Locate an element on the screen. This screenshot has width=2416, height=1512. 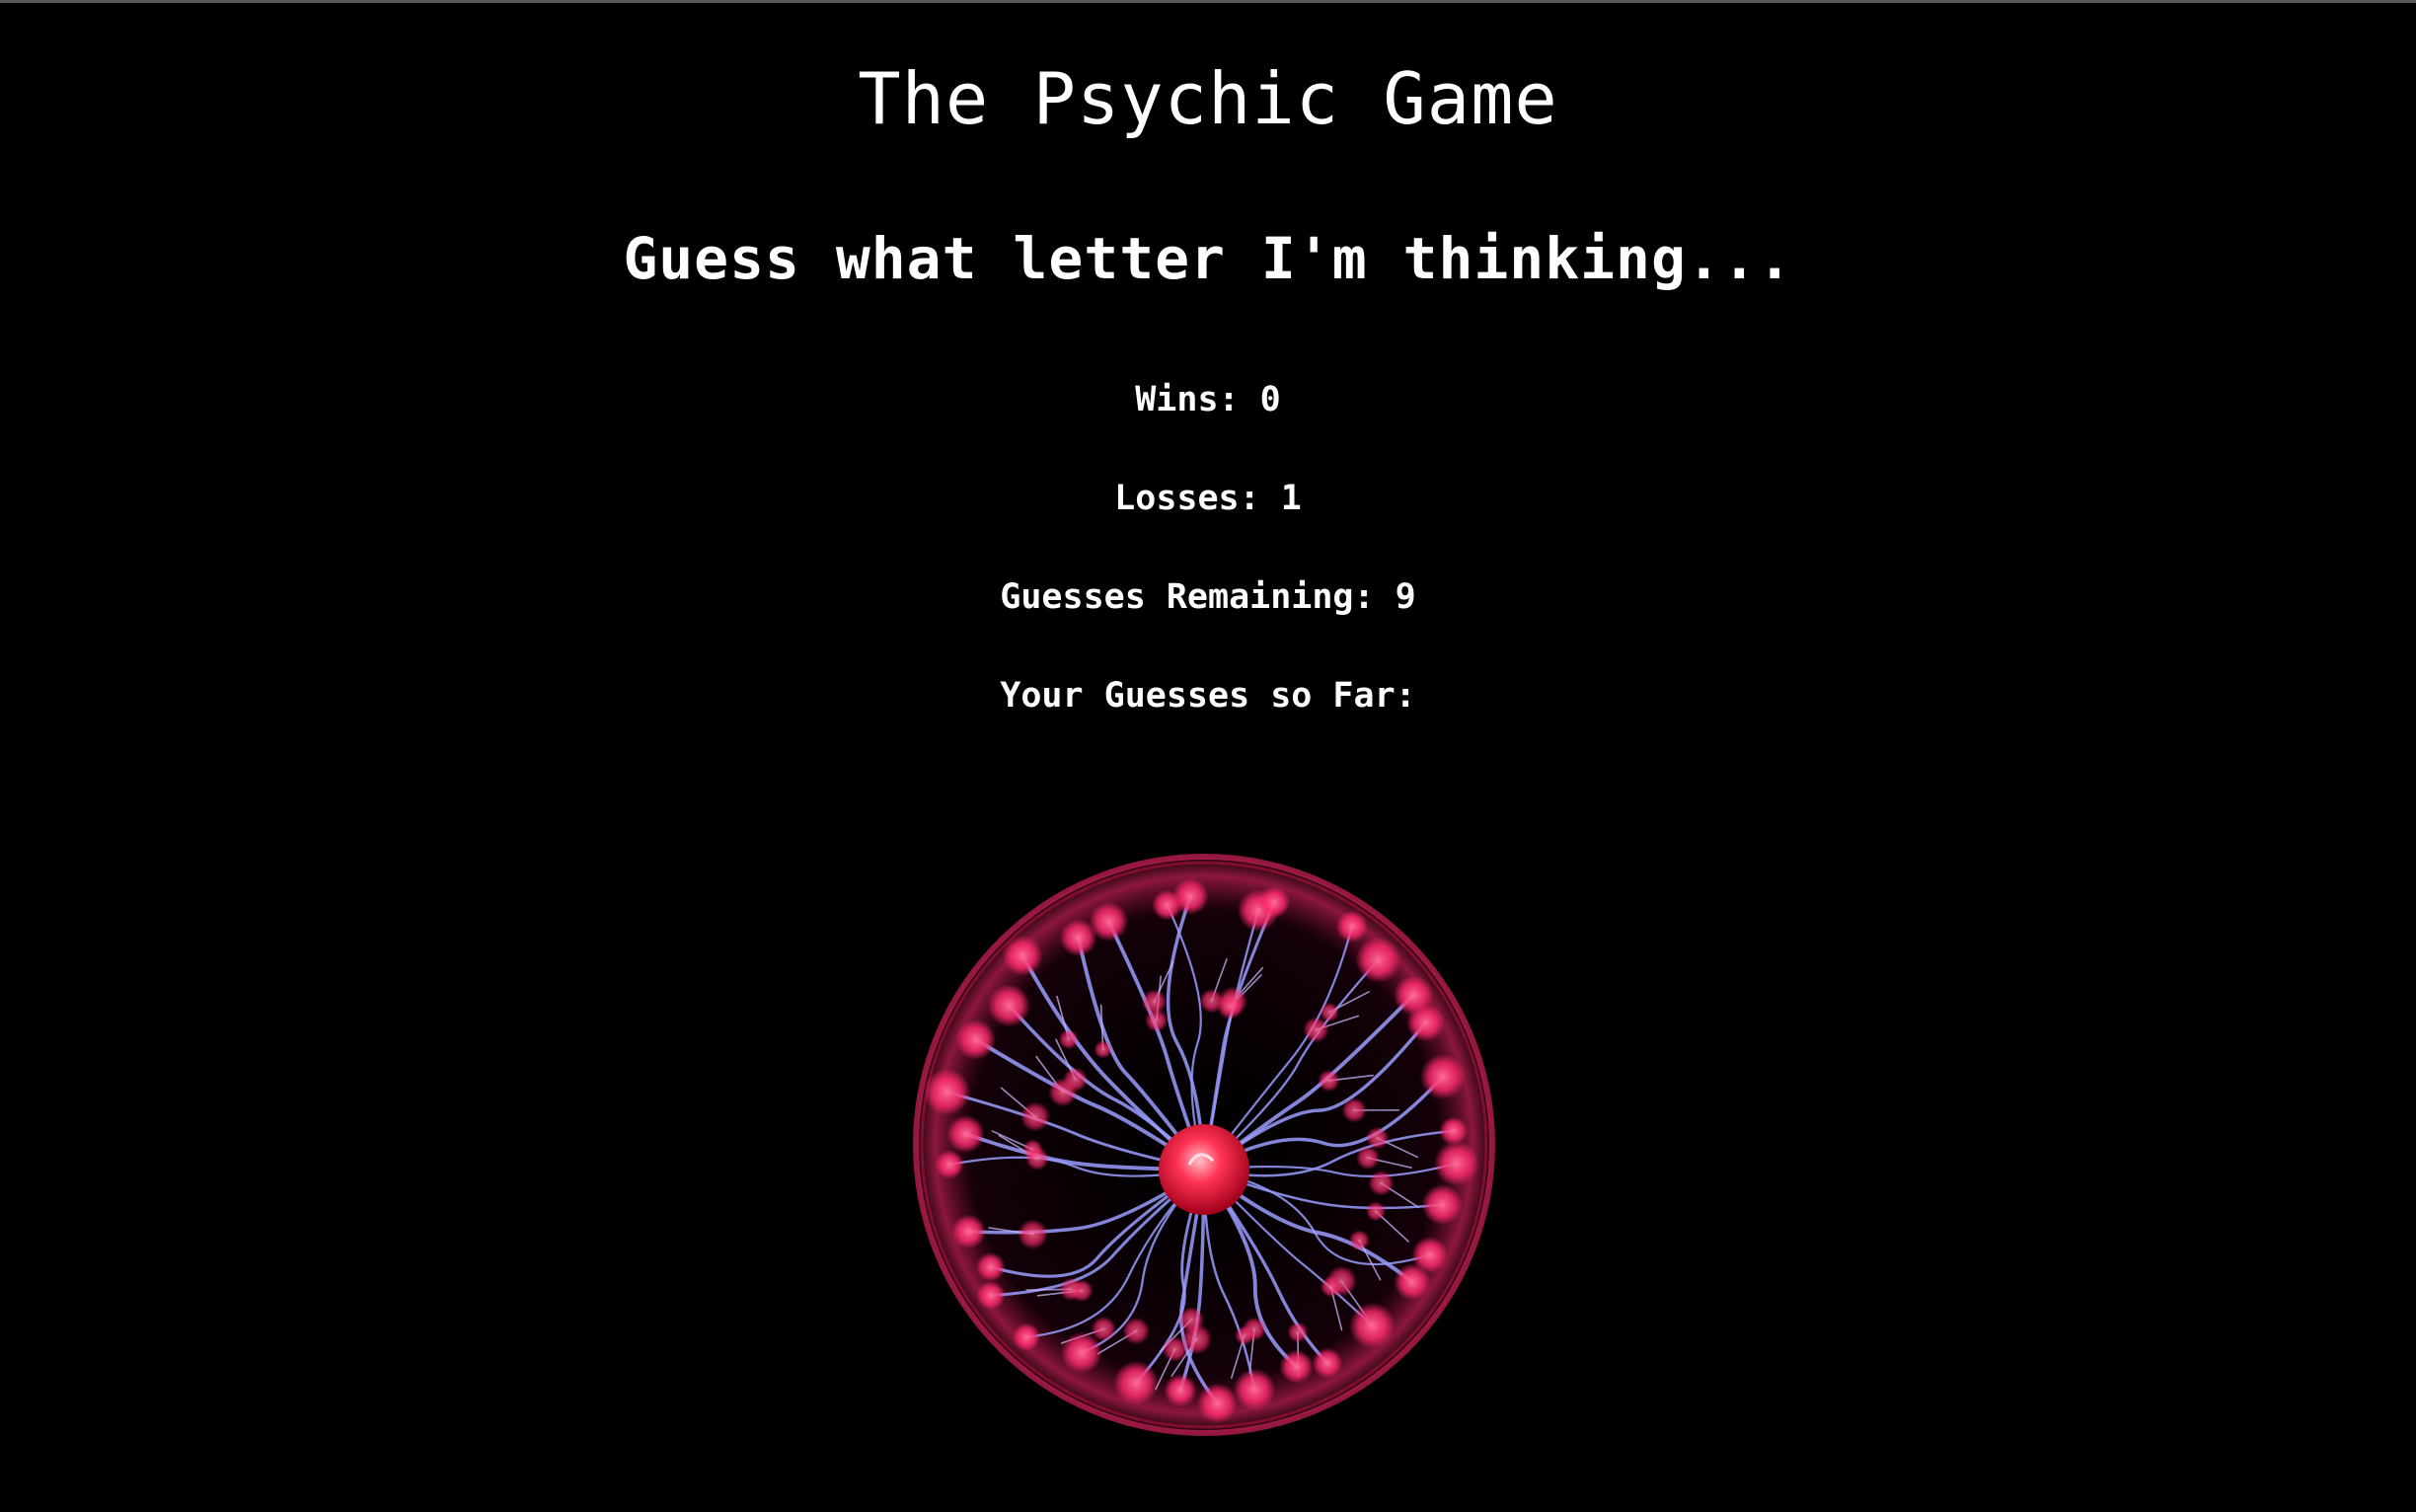
wins-count: Wins: 0 is located at coordinates (1208, 400).